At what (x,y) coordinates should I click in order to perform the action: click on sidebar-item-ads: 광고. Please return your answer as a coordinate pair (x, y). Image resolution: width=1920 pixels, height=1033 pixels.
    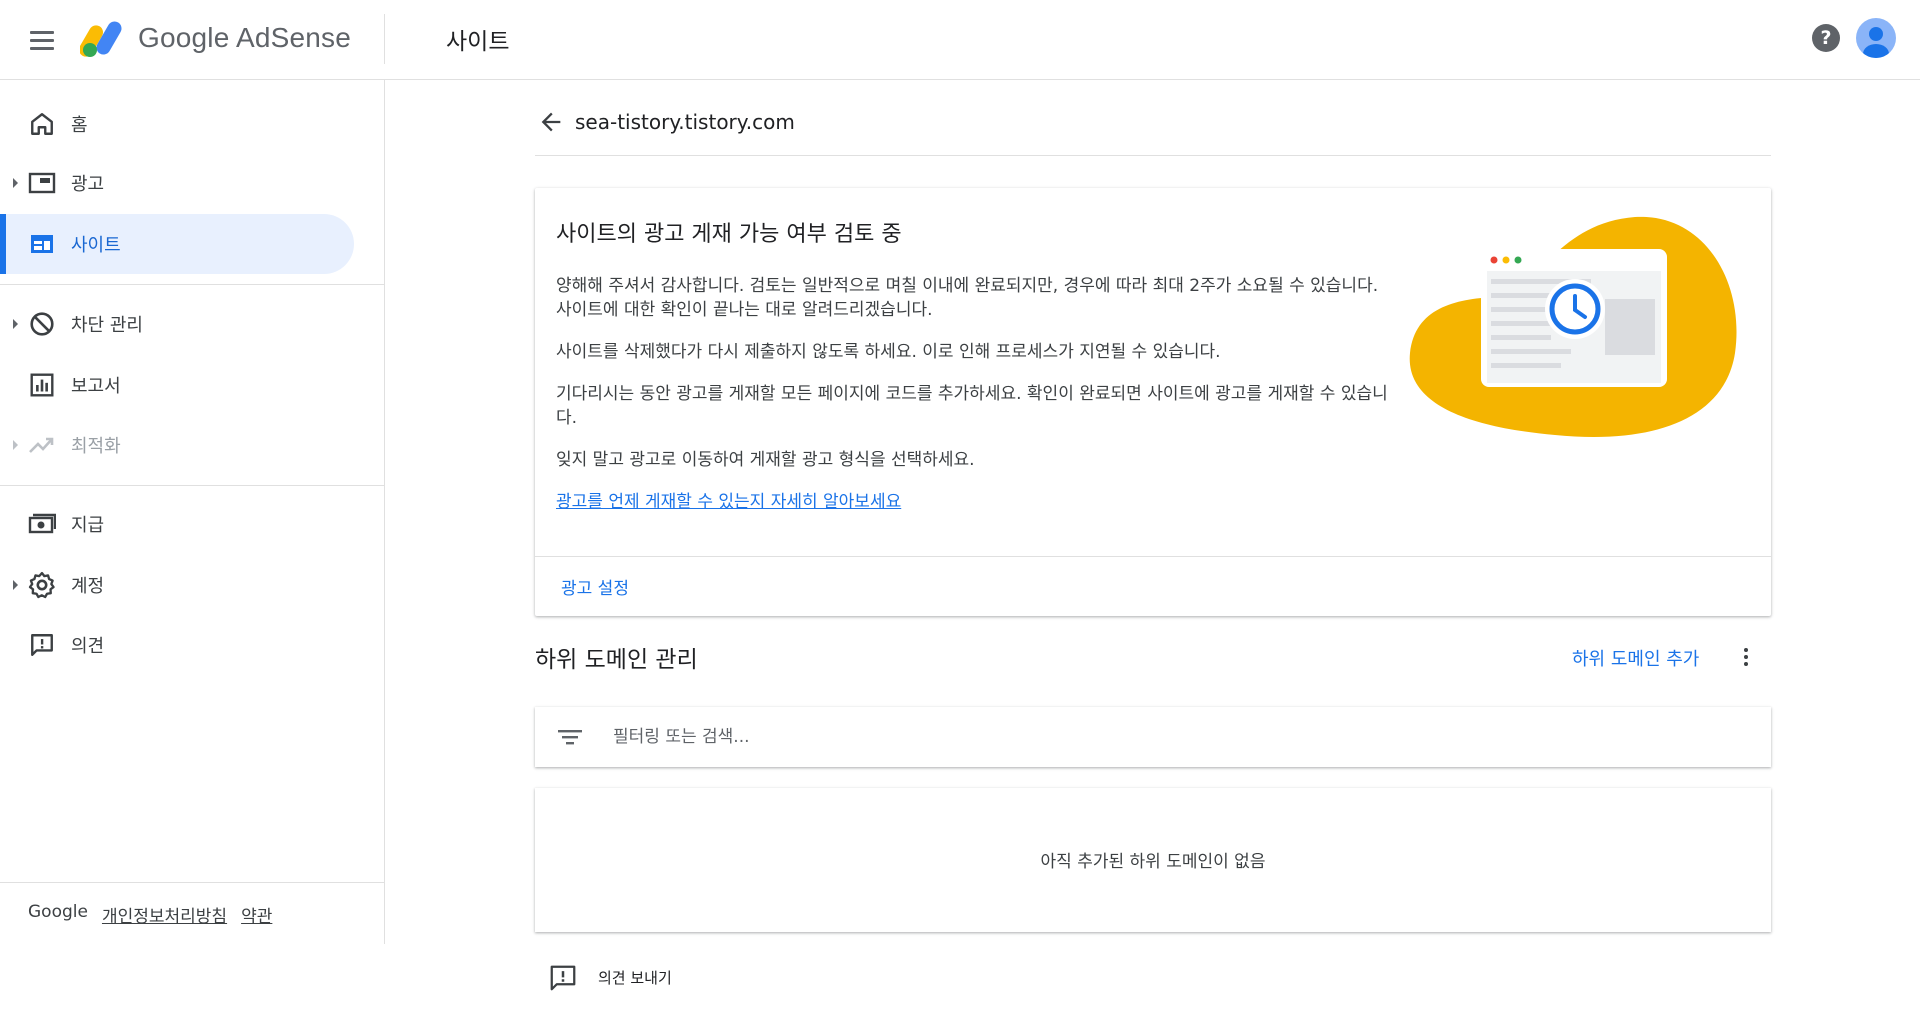
    Looking at the image, I should click on (177, 183).